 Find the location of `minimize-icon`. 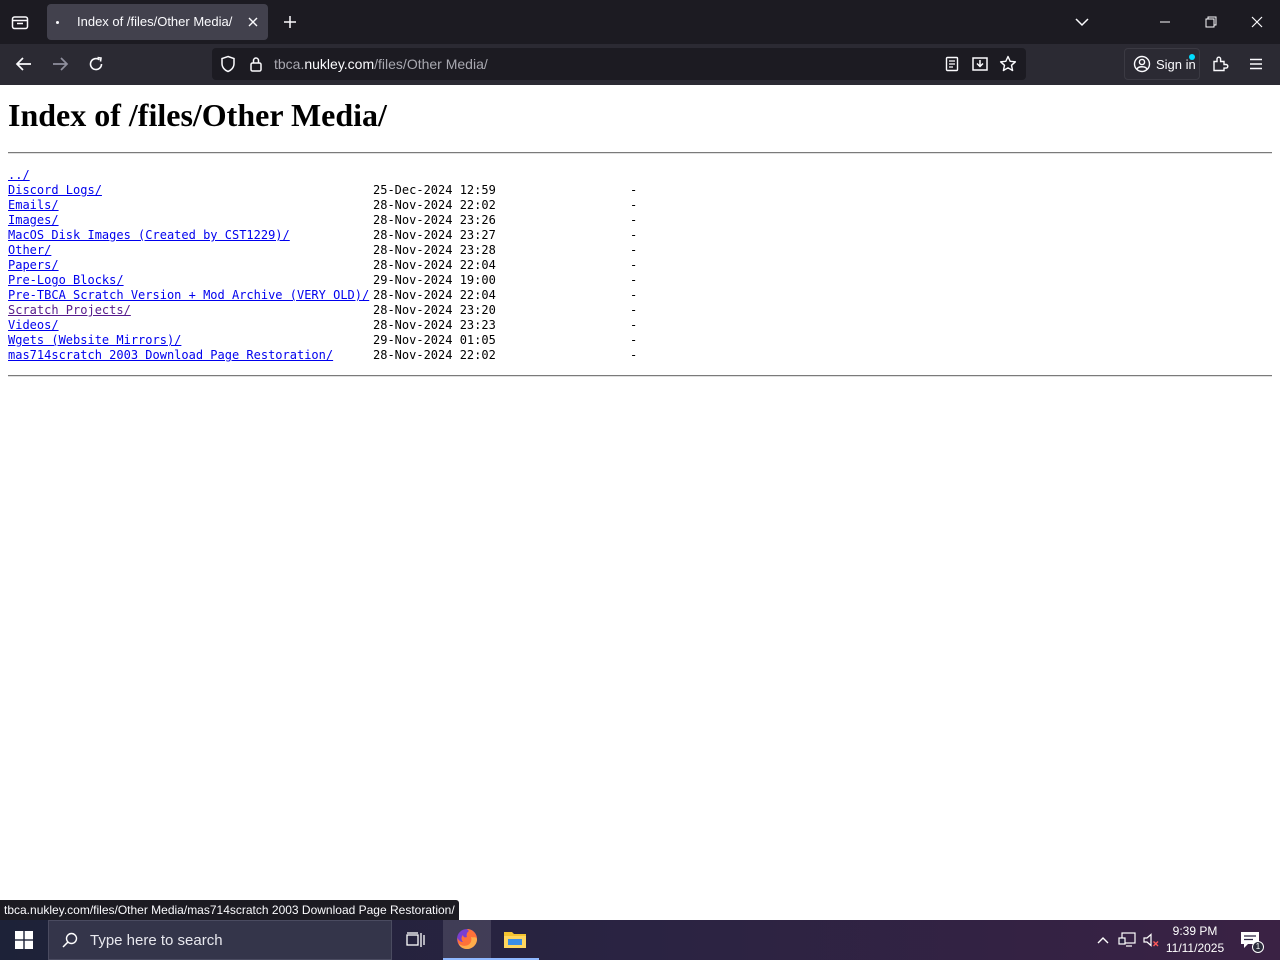

minimize-icon is located at coordinates (1165, 22).